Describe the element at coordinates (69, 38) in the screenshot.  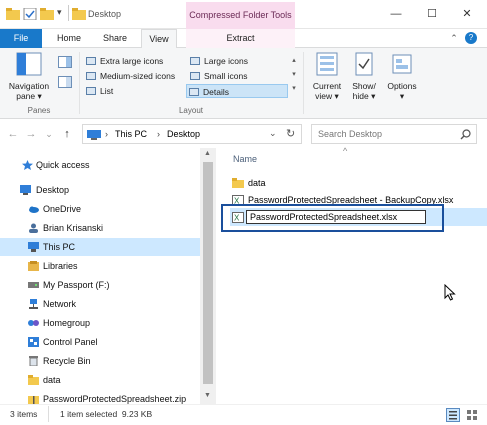
I see `tab-home: Home` at that location.